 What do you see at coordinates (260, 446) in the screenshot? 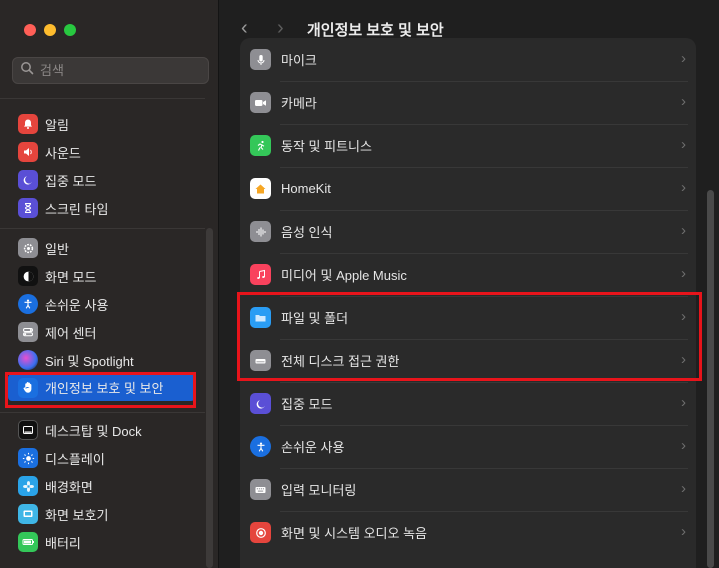
I see `accessibility-icon` at bounding box center [260, 446].